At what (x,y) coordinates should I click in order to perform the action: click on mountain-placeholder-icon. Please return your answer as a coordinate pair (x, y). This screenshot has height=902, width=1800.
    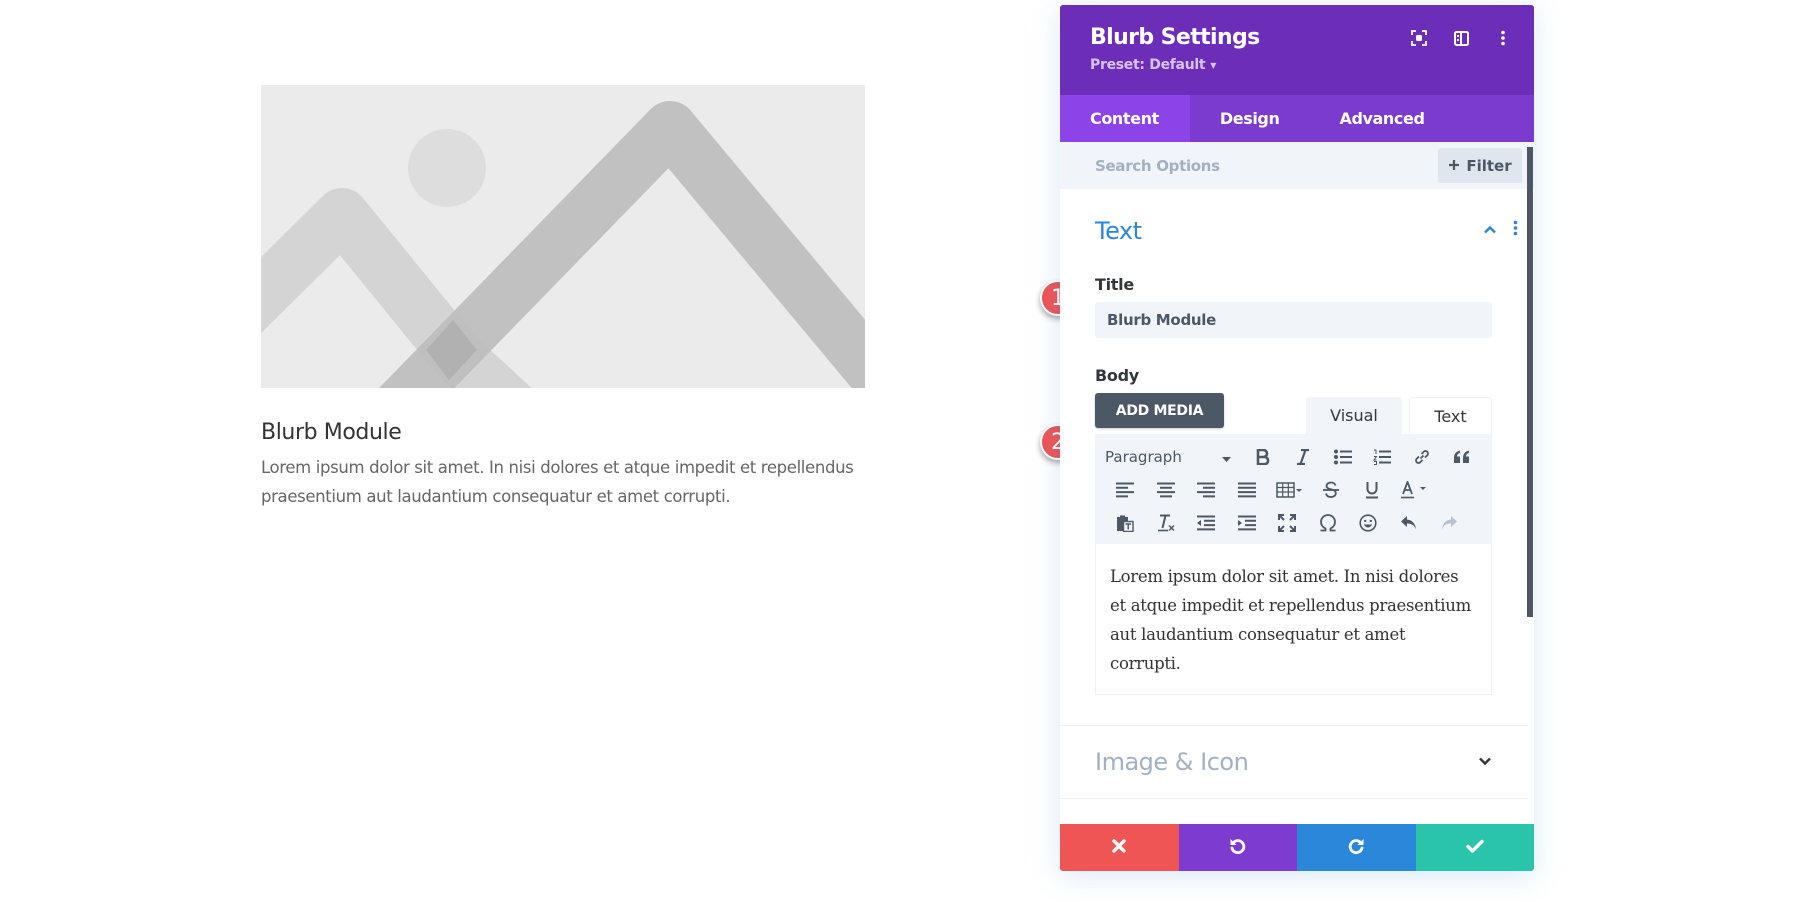
    Looking at the image, I should click on (563, 244).